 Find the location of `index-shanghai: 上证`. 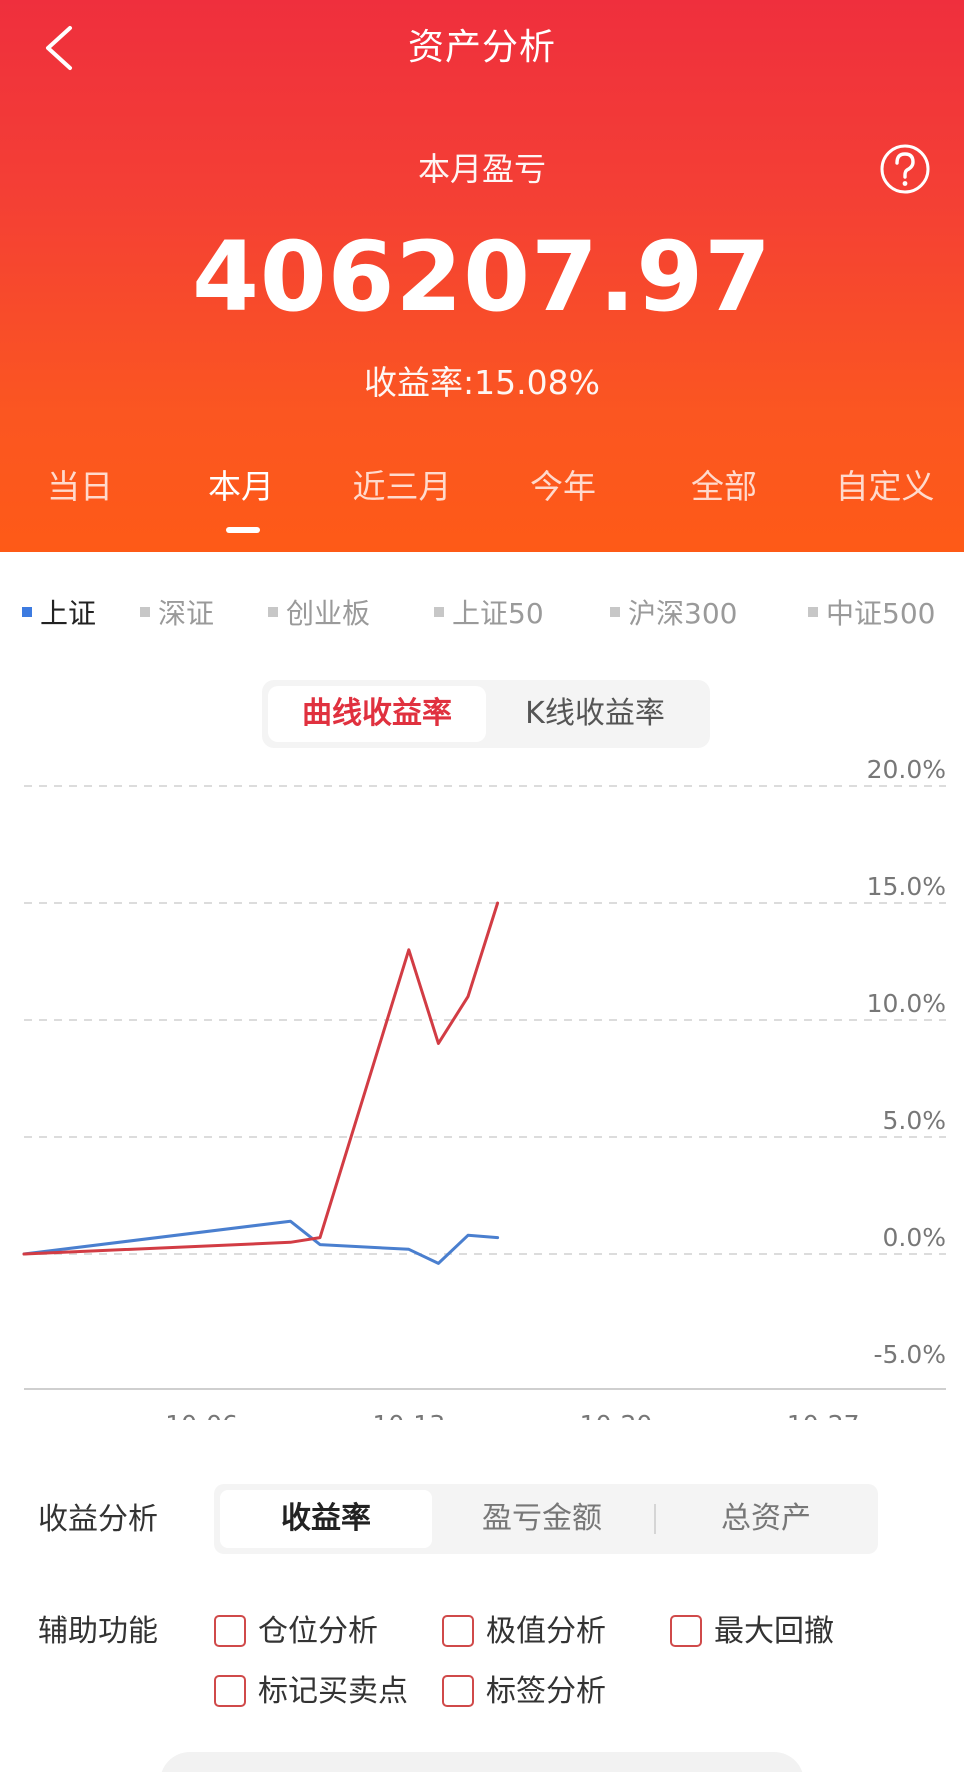

index-shanghai: 上证 is located at coordinates (59, 612).